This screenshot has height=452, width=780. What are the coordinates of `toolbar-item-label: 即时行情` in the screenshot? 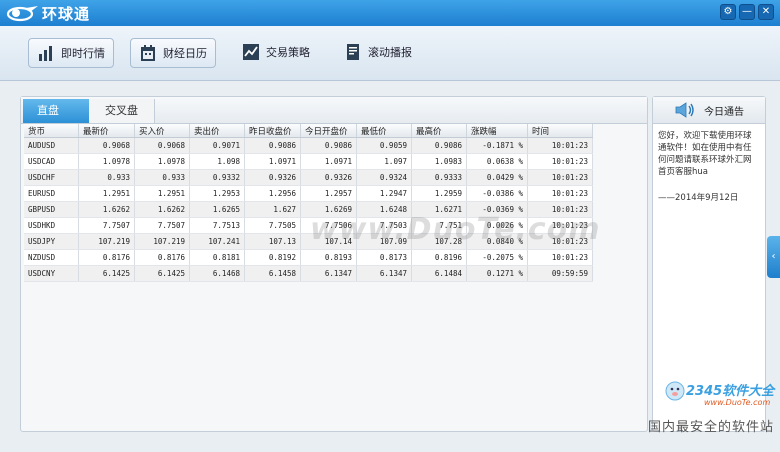 It's located at (83, 53).